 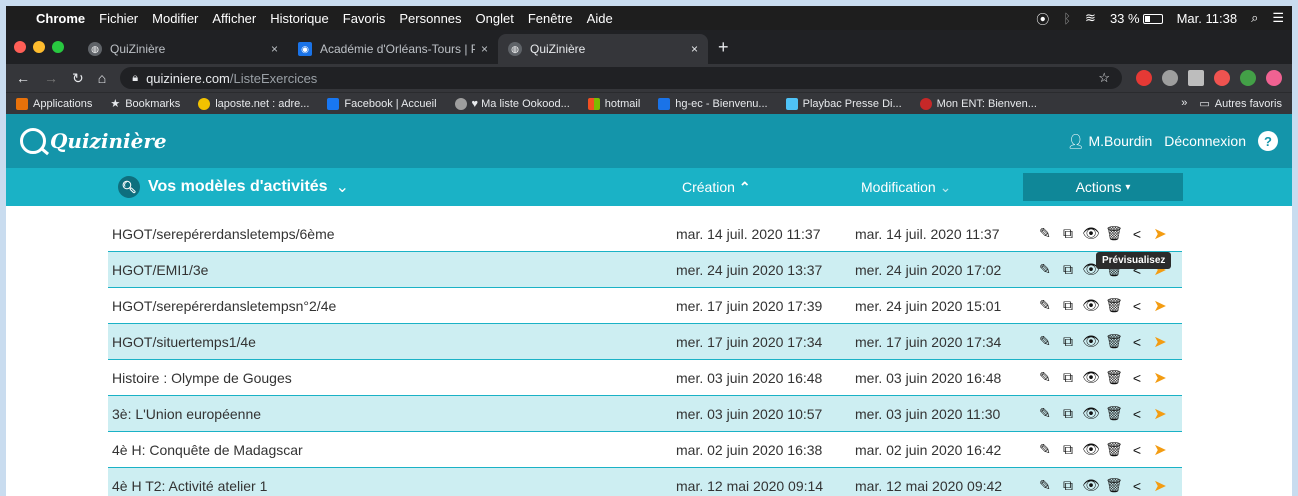 I want to click on menu-modifier: Modifier, so click(x=175, y=18).